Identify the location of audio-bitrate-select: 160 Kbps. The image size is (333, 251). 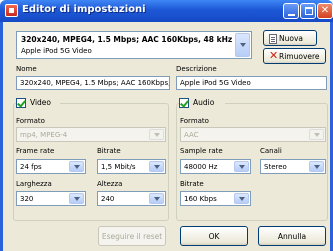
(215, 198).